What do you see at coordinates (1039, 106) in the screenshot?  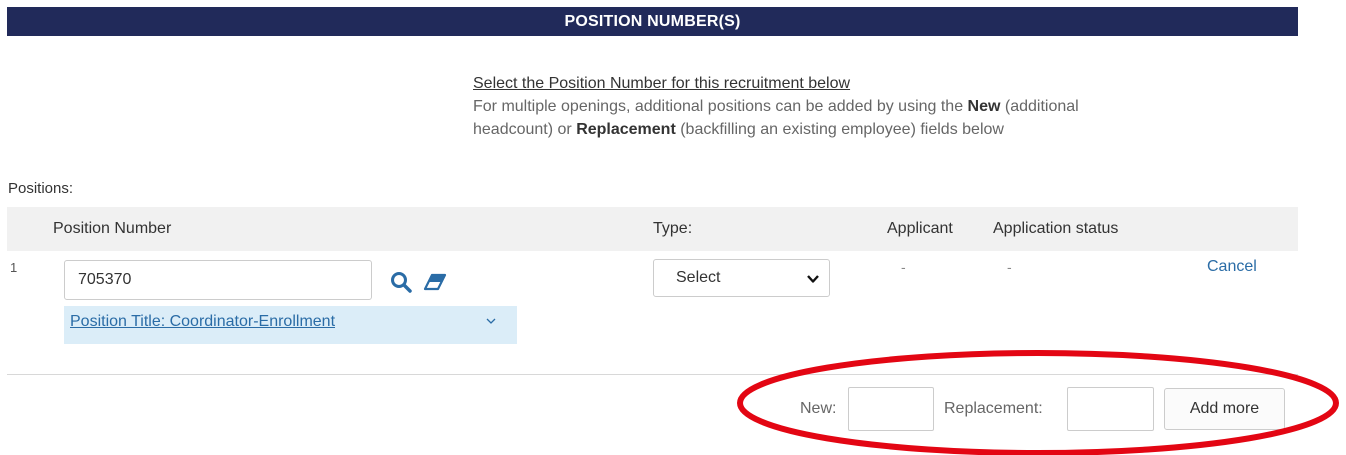 I see `instructions-line1-suffix: (additional` at bounding box center [1039, 106].